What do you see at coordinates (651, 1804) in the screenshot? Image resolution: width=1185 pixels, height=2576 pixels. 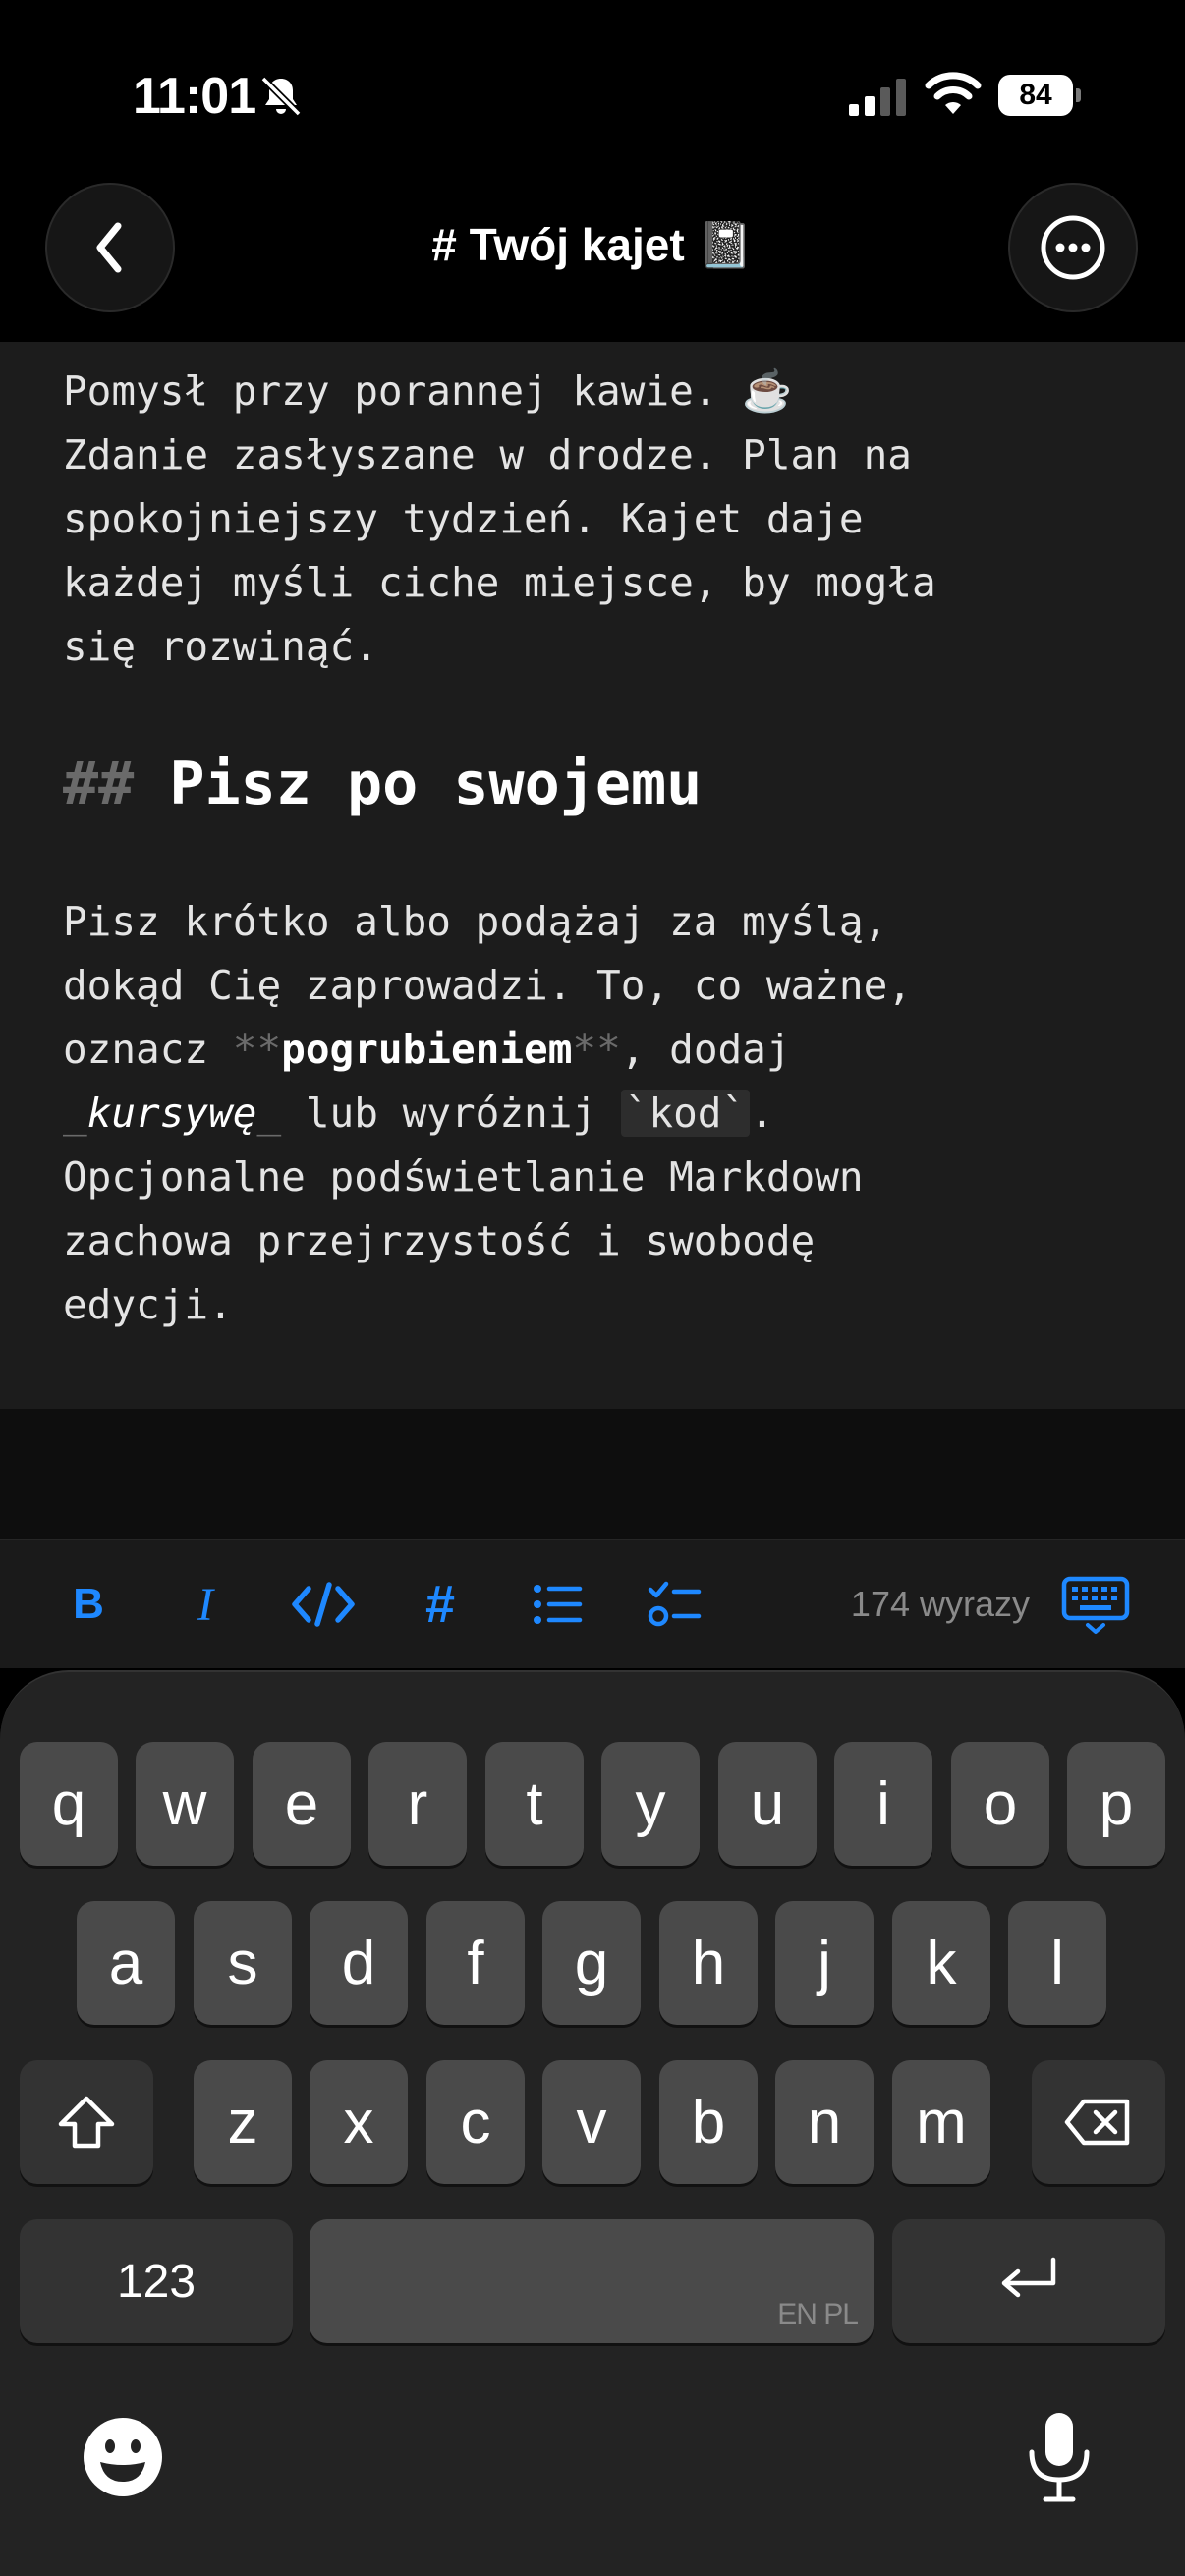 I see `key-y: y` at bounding box center [651, 1804].